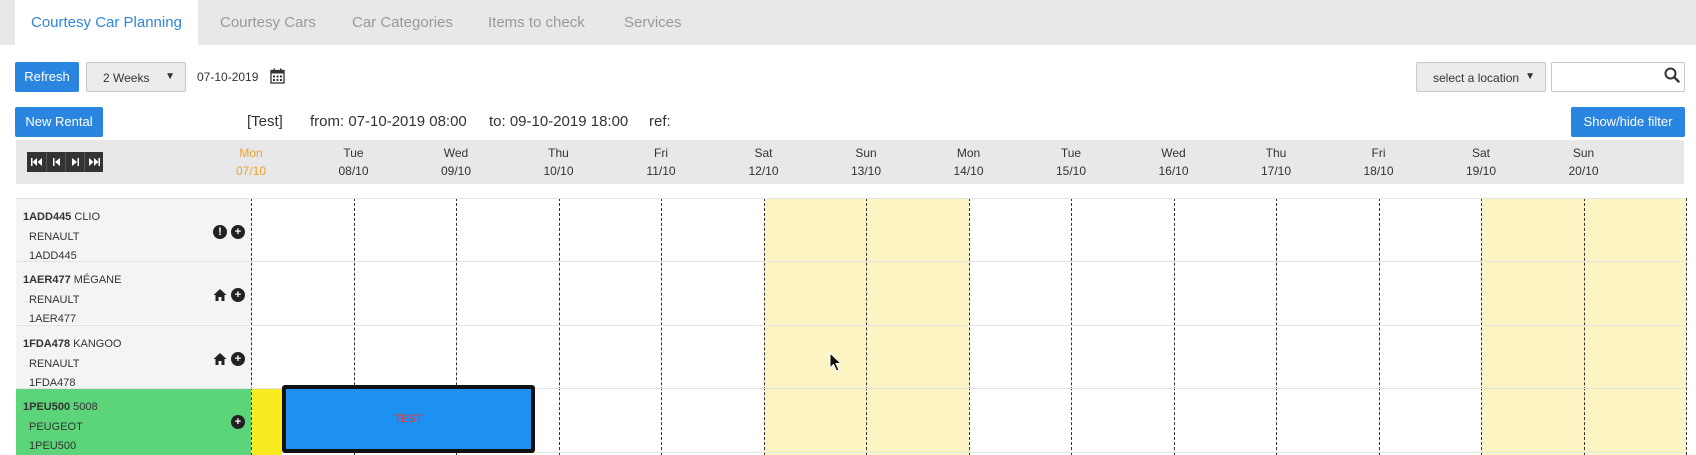 The width and height of the screenshot is (1696, 455). Describe the element at coordinates (106, 22) in the screenshot. I see `tab-courtesy-car-planning: Courtesy Car Planning` at that location.